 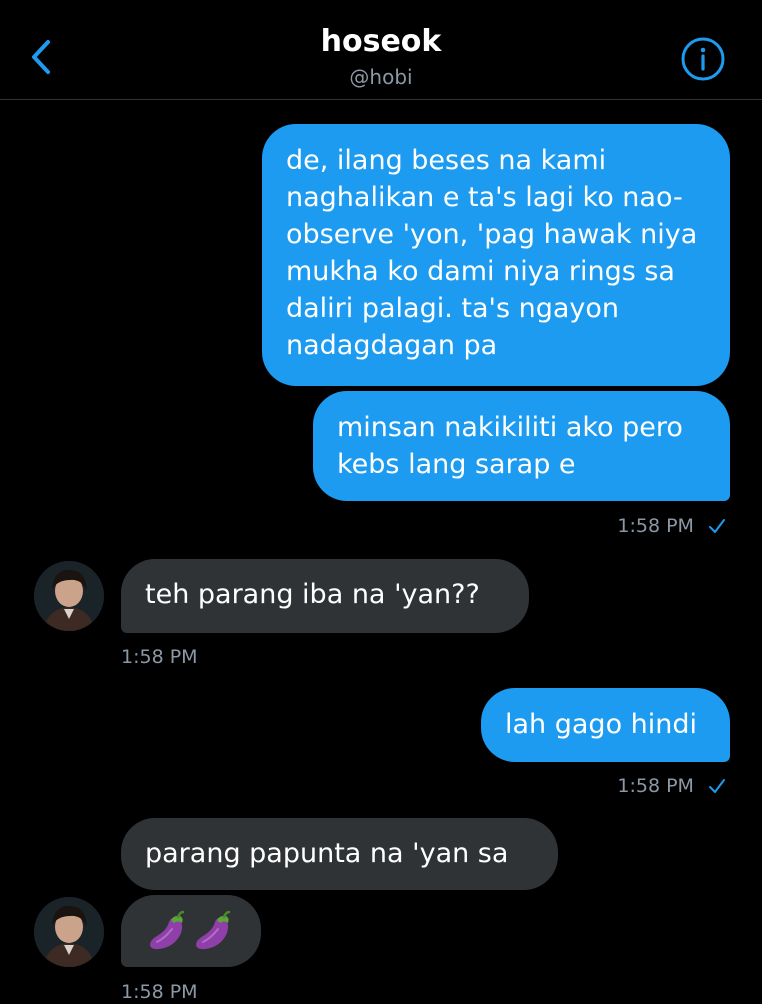 I want to click on message-bubble-outgoing: lah gago hindi, so click(x=605, y=725).